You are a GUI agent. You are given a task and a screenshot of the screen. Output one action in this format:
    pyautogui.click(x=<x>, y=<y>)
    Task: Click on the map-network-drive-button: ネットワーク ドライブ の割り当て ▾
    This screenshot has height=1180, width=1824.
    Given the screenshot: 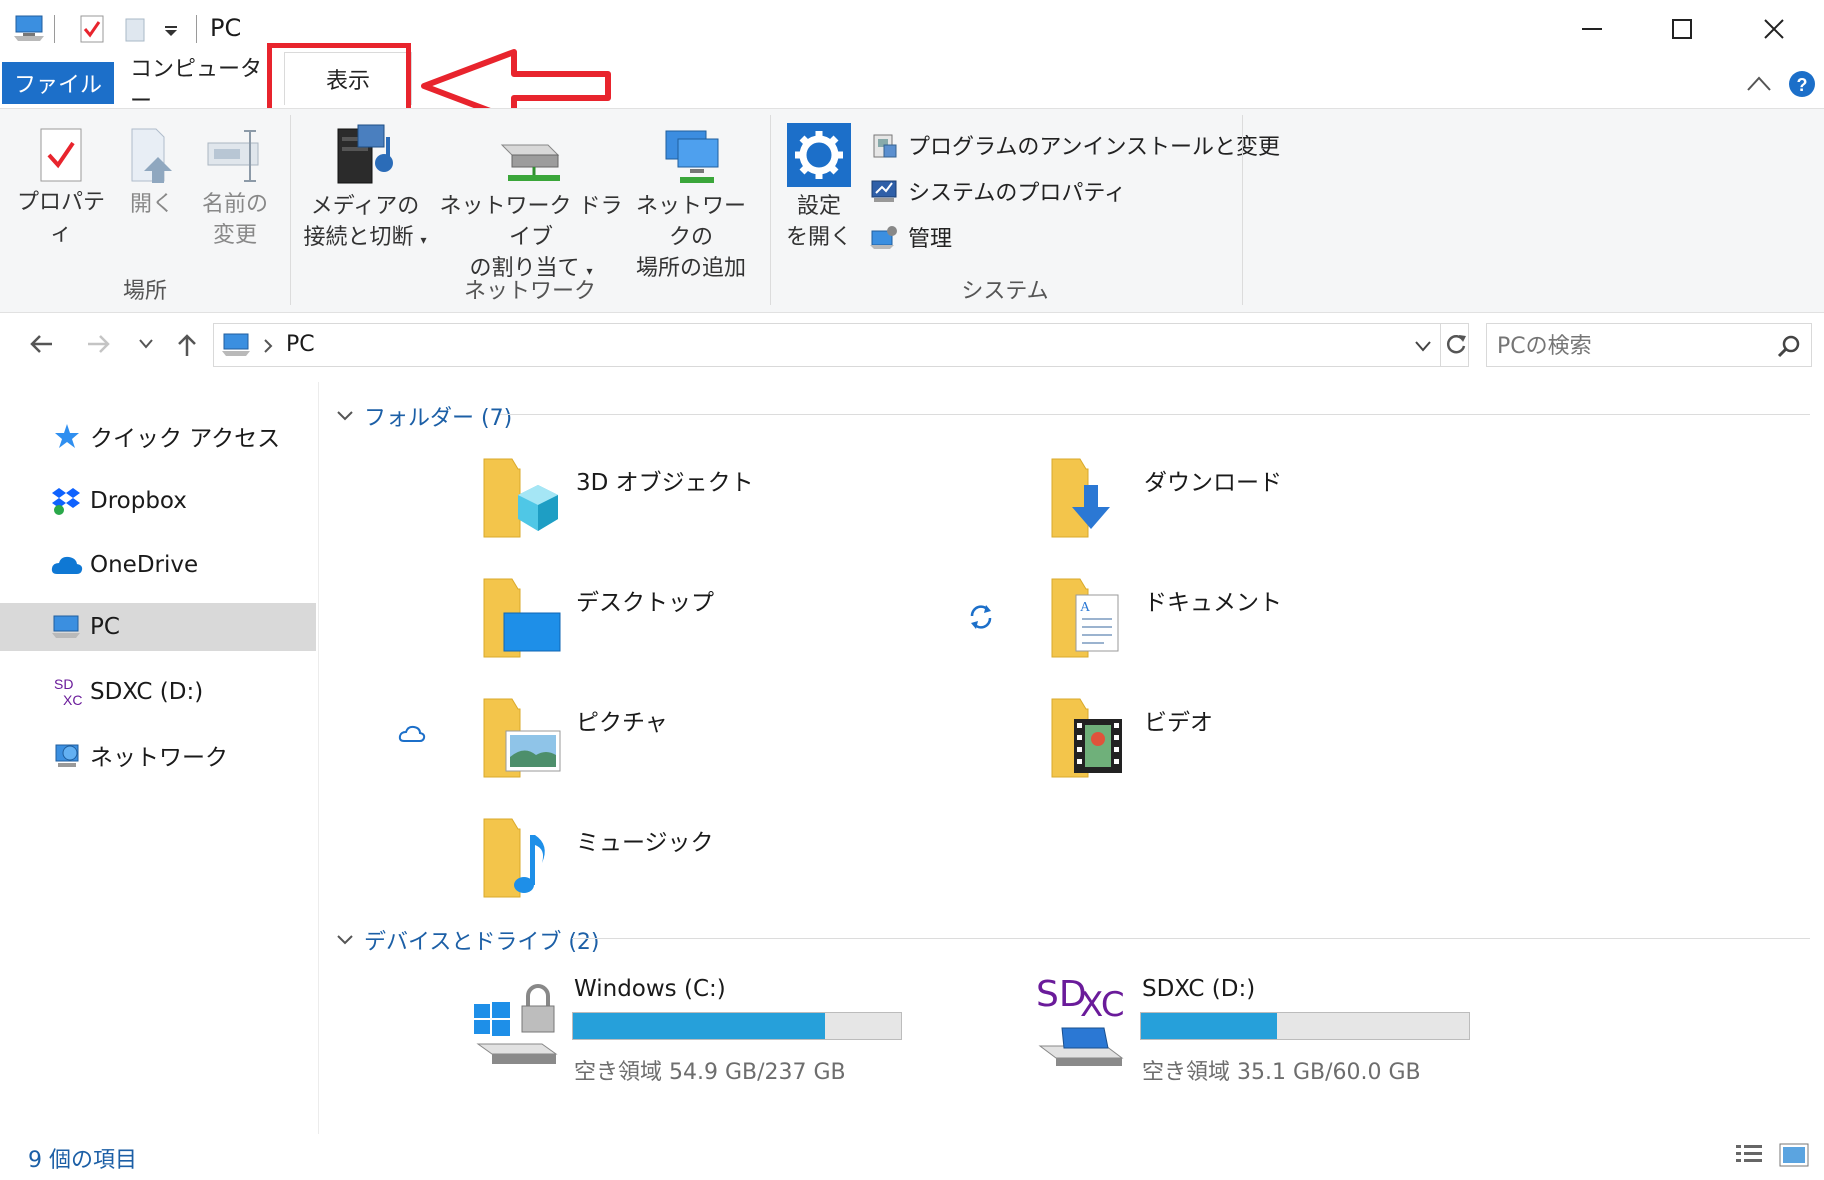 What is the action you would take?
    pyautogui.click(x=531, y=205)
    